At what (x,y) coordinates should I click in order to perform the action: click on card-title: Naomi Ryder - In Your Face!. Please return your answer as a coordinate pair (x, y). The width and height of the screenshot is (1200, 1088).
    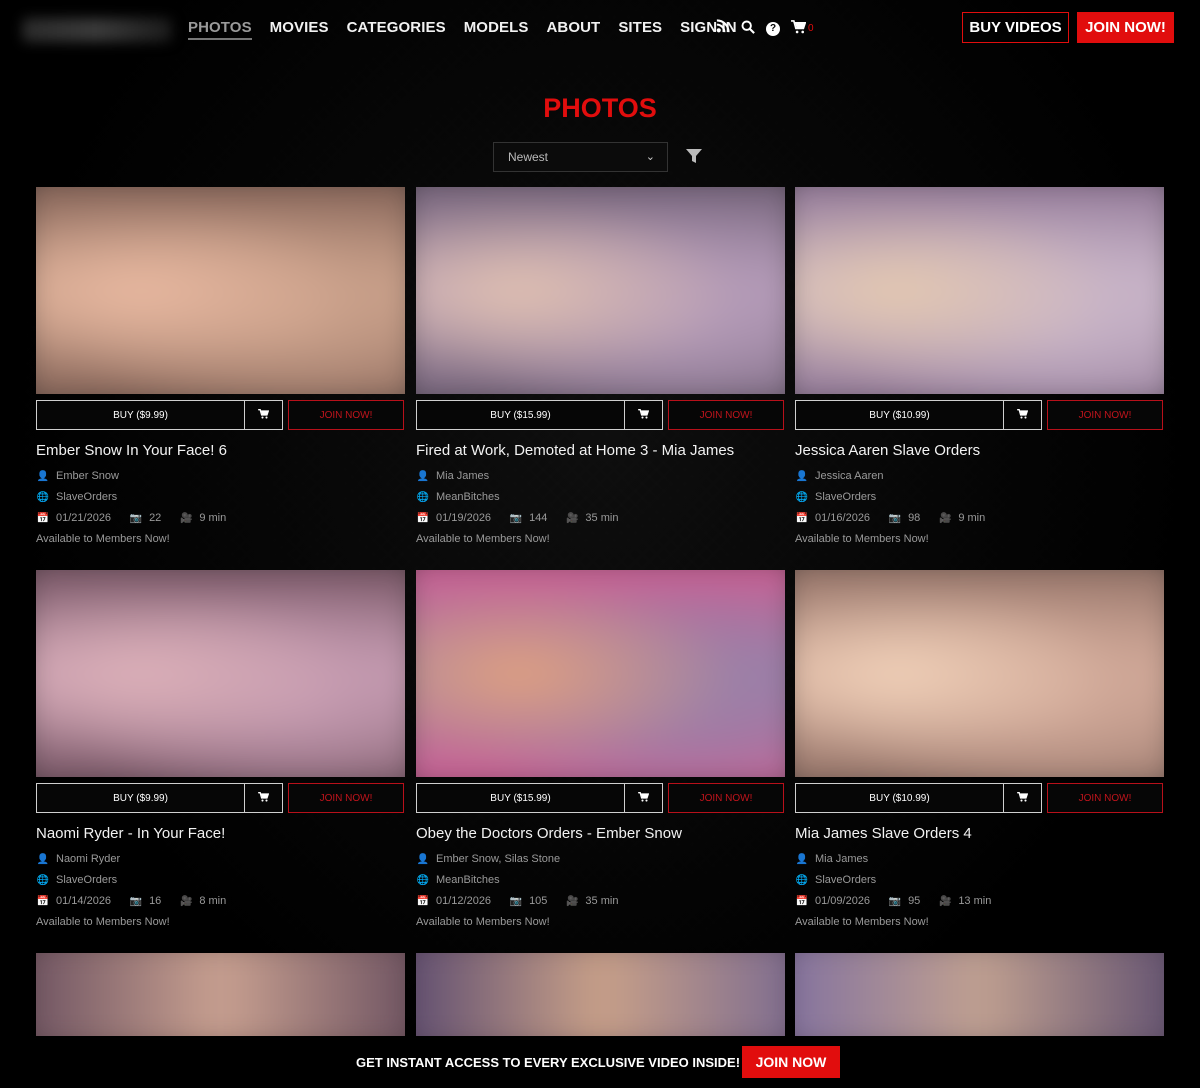
    Looking at the image, I should click on (220, 833).